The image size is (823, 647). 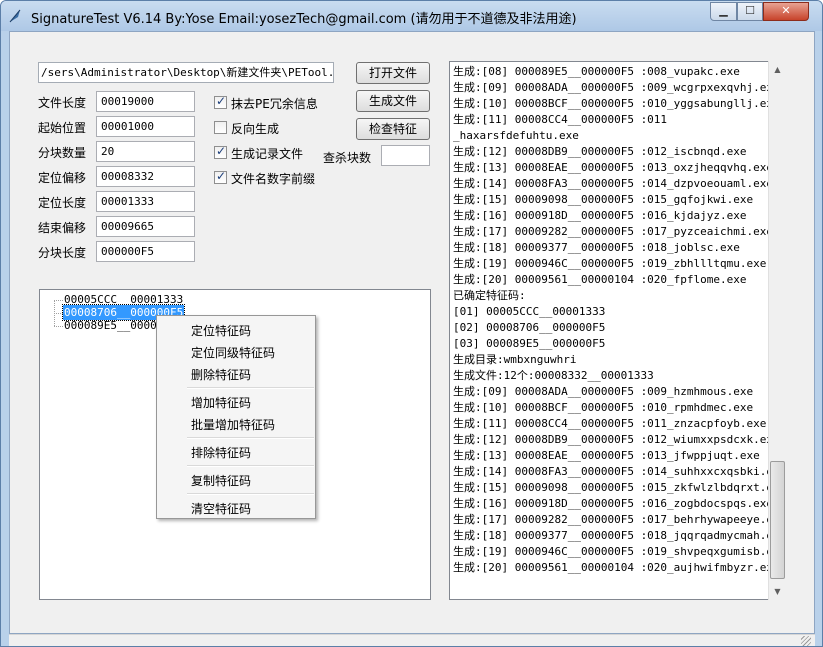 I want to click on num-prefix-label: 文件名数字前缀, so click(x=273, y=179).